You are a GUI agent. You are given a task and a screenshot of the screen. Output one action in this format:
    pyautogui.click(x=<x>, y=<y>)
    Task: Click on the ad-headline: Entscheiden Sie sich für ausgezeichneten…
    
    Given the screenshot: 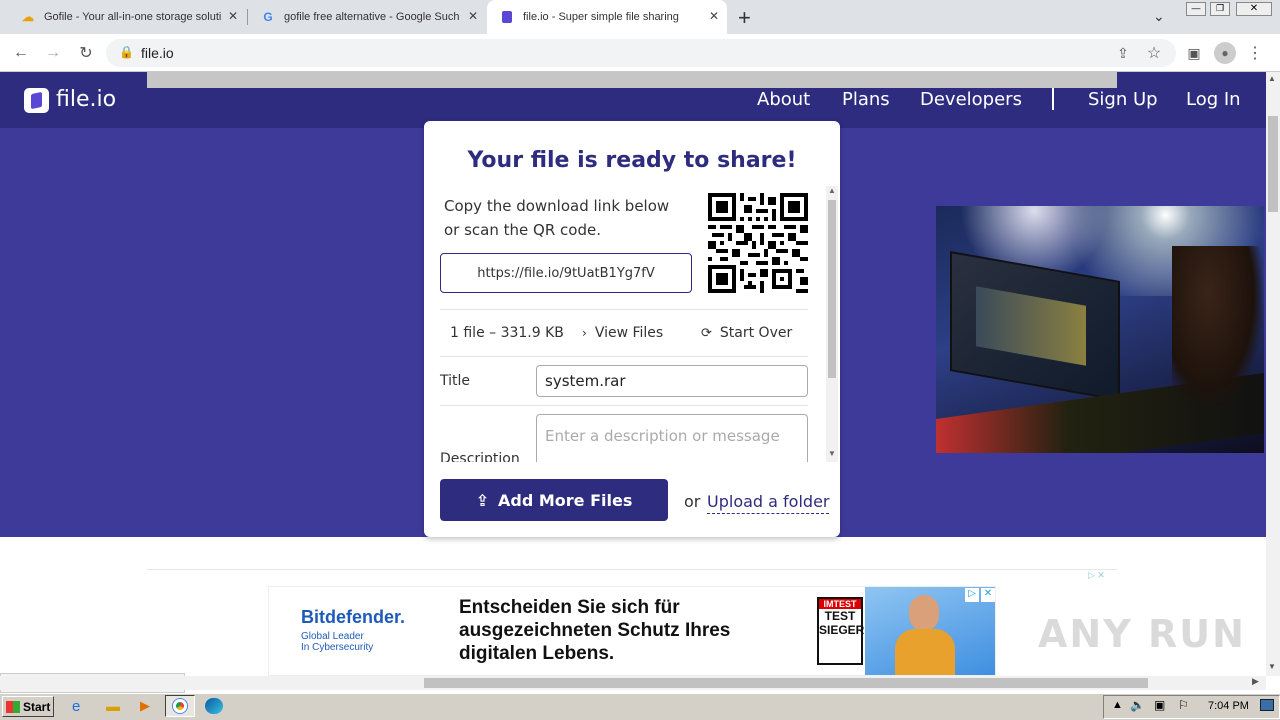 What is the action you would take?
    pyautogui.click(x=595, y=630)
    